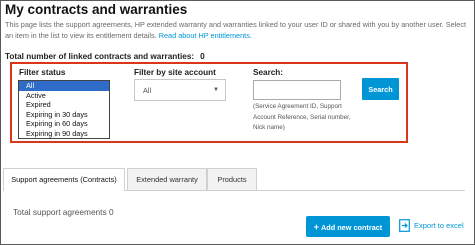 This screenshot has height=245, width=475. What do you see at coordinates (175, 72) in the screenshot?
I see `filter-site-label: Filter by site account` at bounding box center [175, 72].